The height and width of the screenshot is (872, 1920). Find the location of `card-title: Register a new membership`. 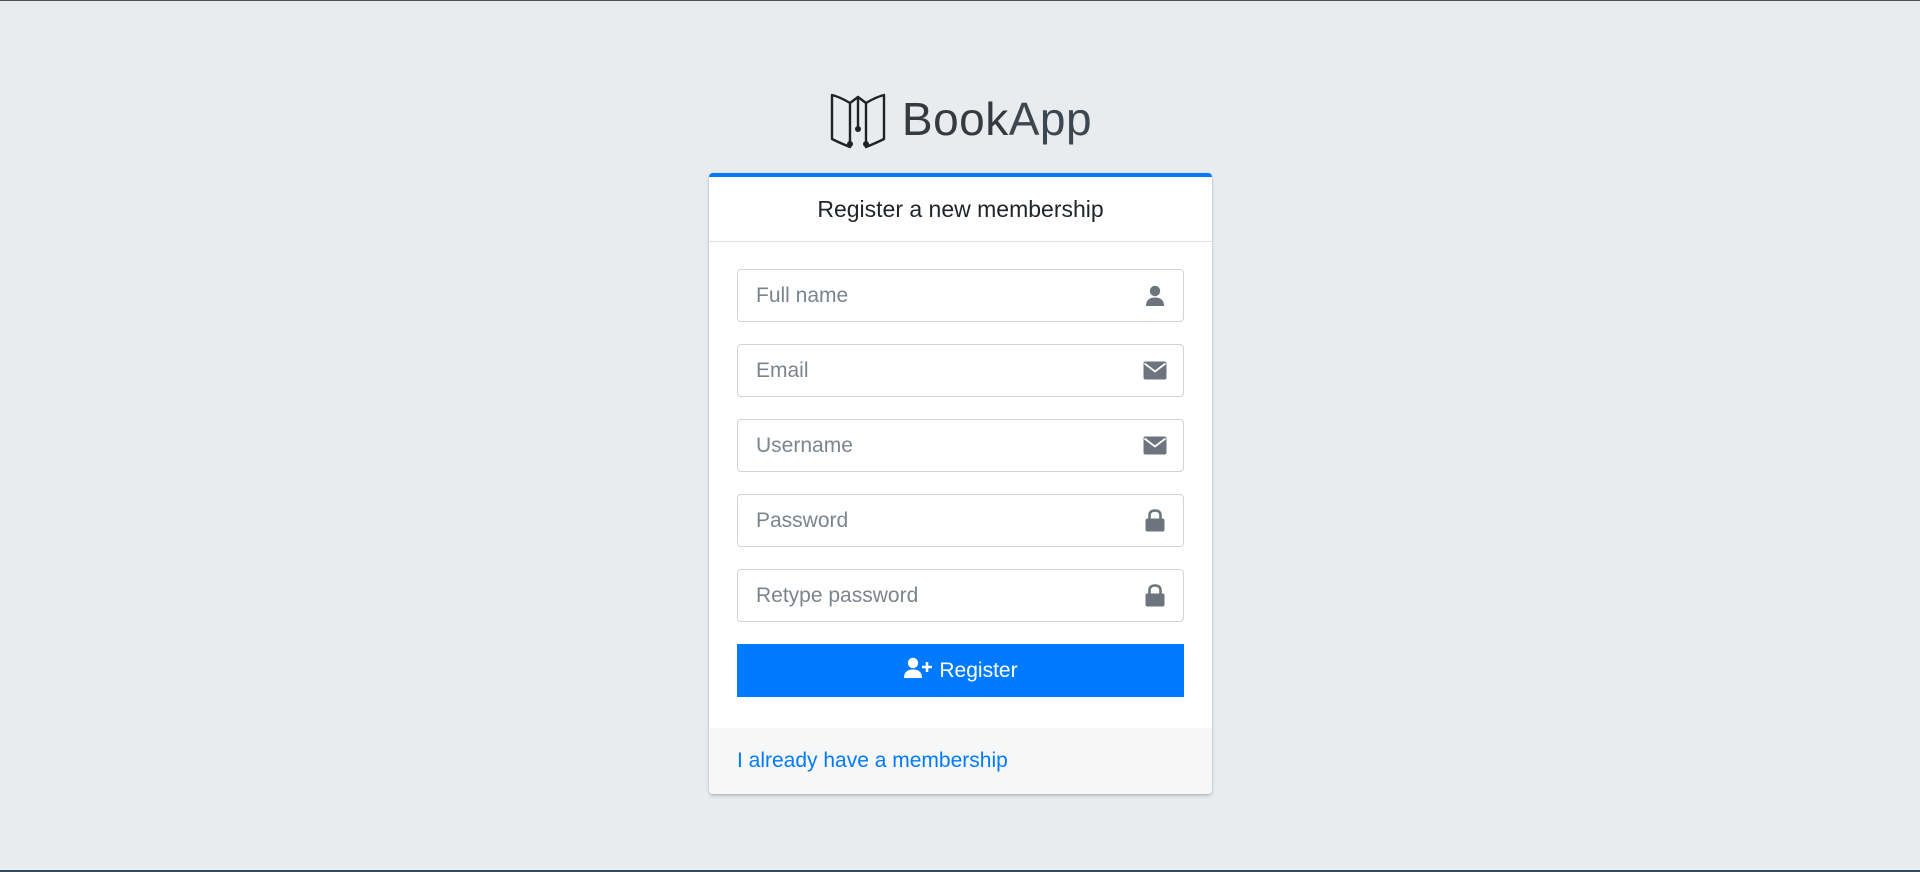

card-title: Register a new membership is located at coordinates (960, 209).